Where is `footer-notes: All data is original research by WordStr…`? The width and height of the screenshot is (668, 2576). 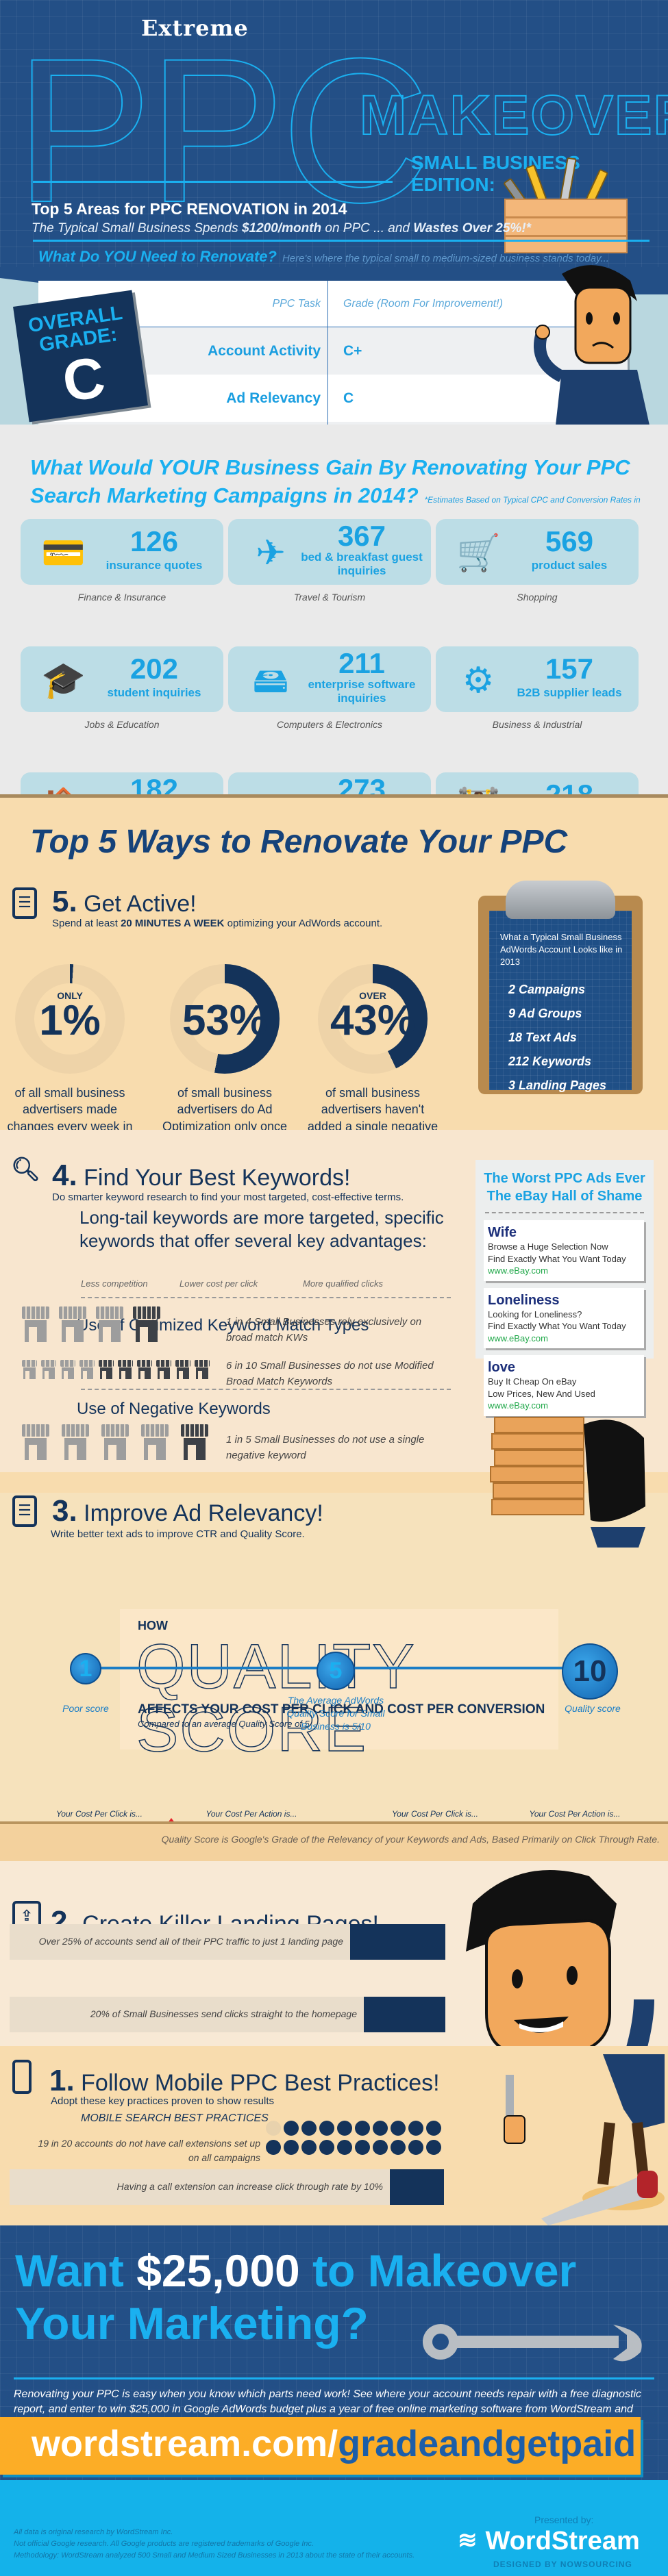
footer-notes: All data is original research by WordStr… is located at coordinates (214, 2544).